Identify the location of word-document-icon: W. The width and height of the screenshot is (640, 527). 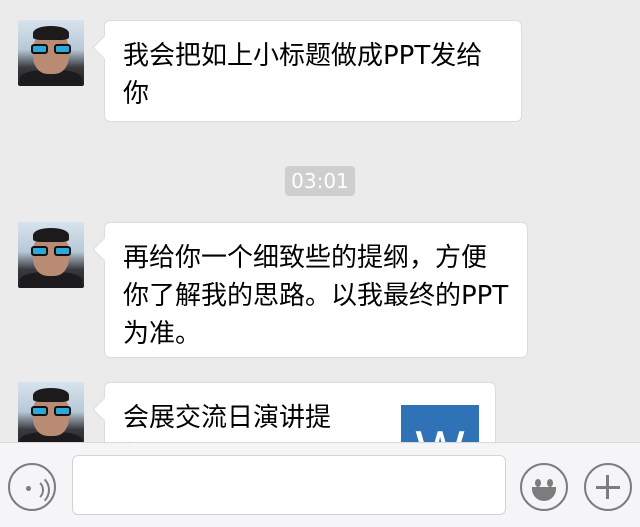
(440, 423).